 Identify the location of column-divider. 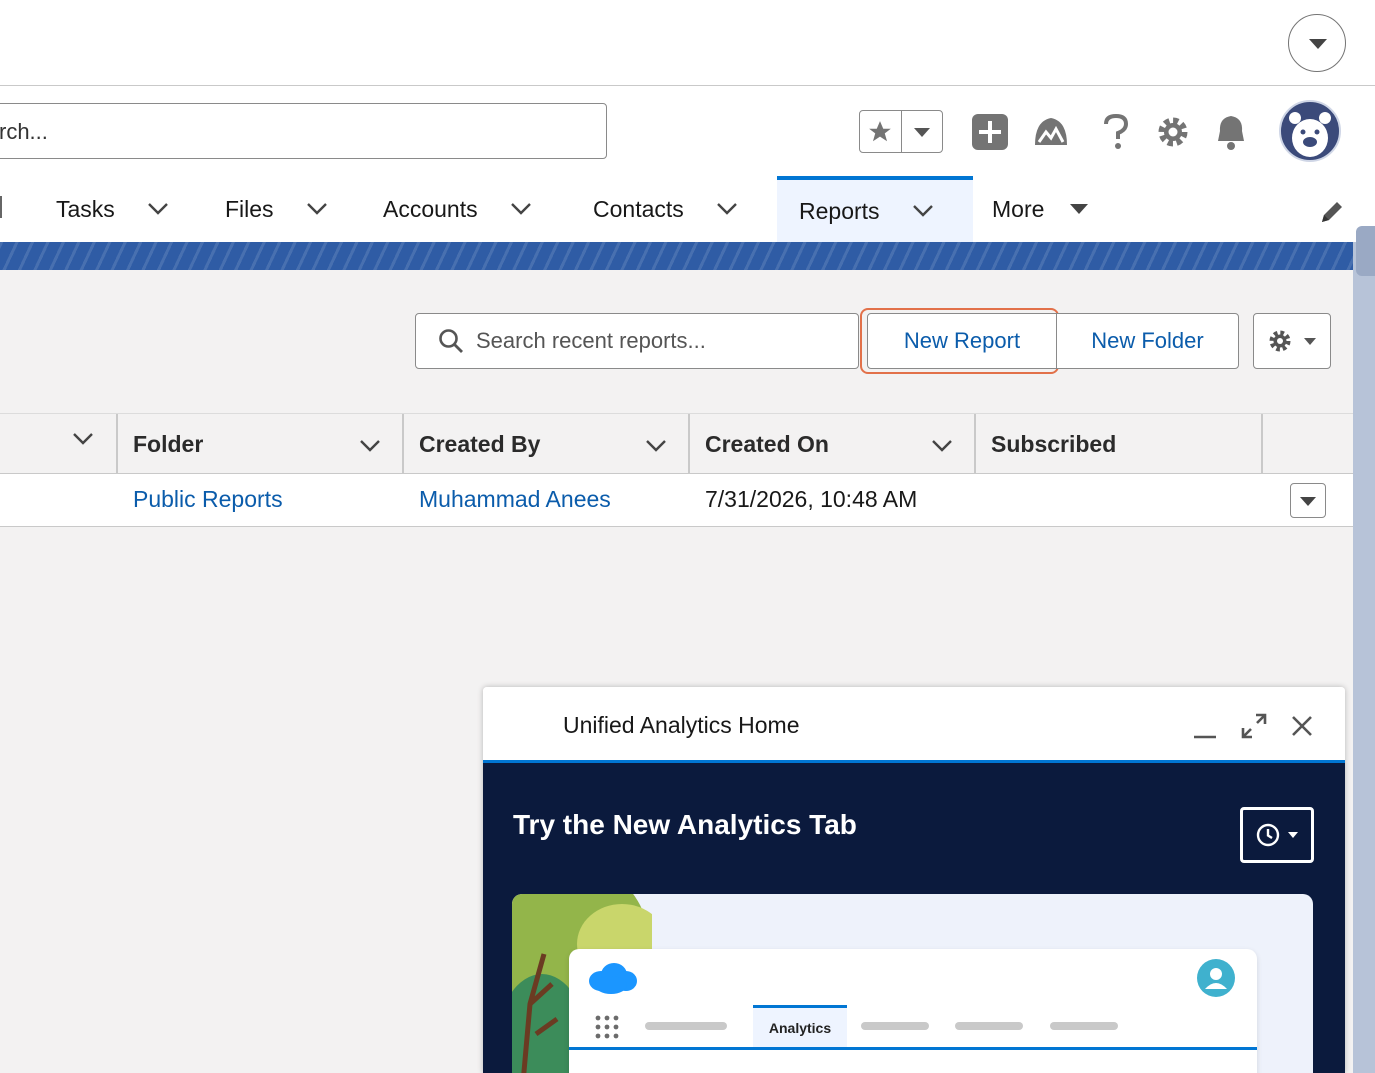
(1262, 444).